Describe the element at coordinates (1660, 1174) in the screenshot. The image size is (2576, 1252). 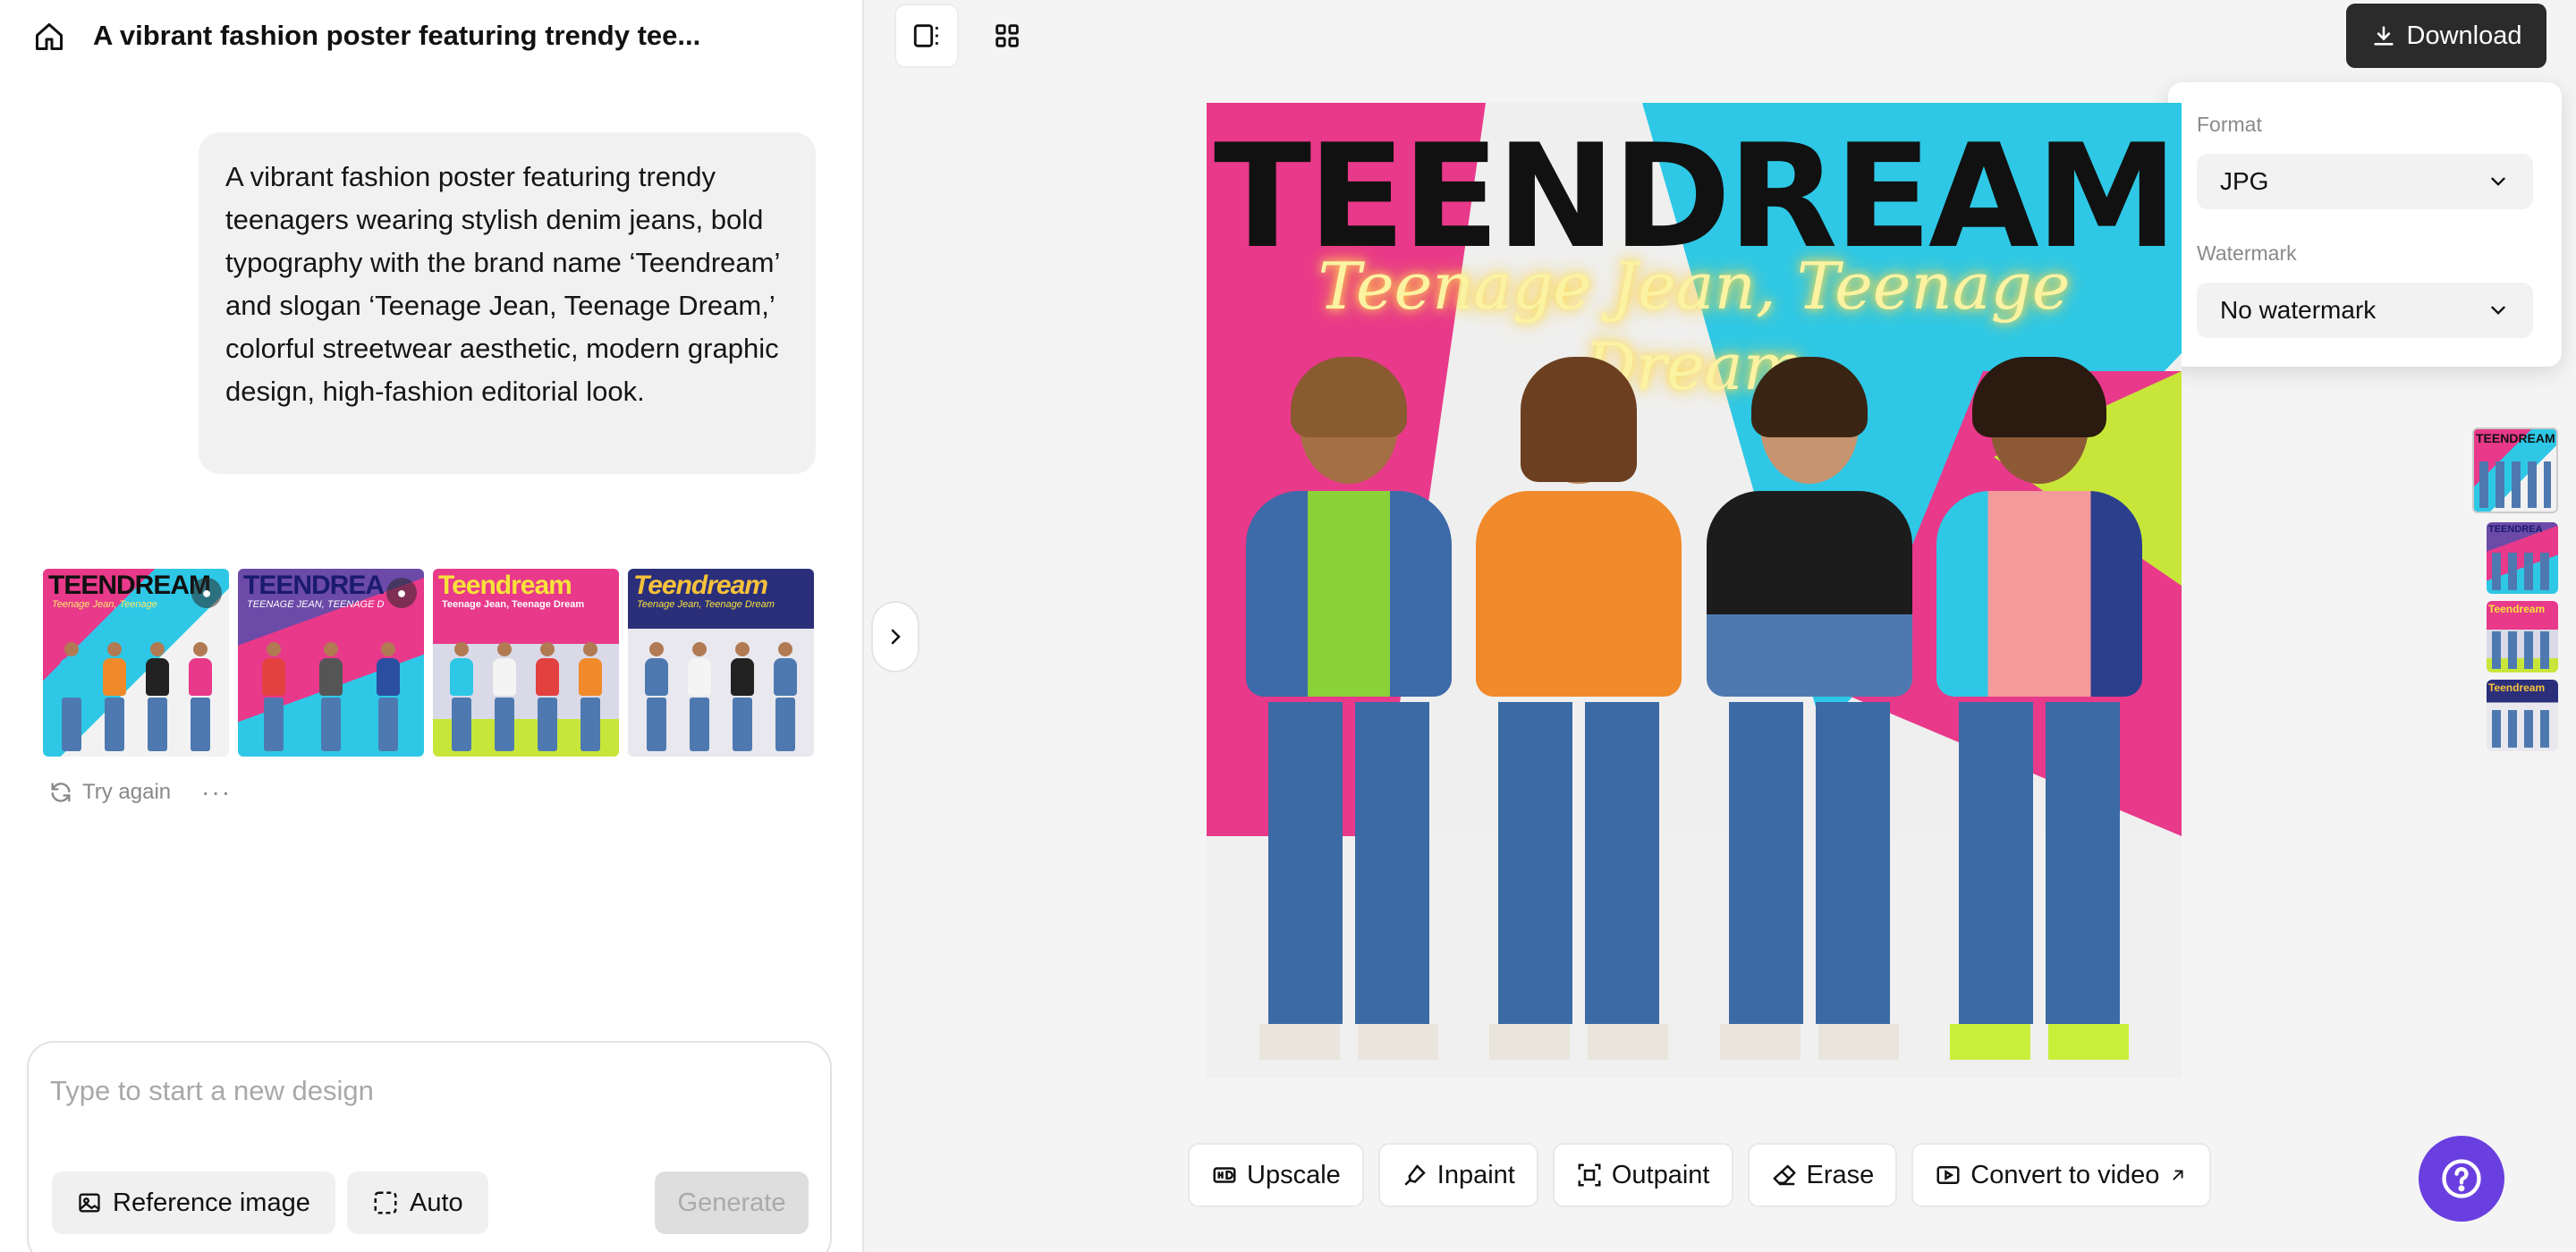
I see `outpaint-label: Outpaint` at that location.